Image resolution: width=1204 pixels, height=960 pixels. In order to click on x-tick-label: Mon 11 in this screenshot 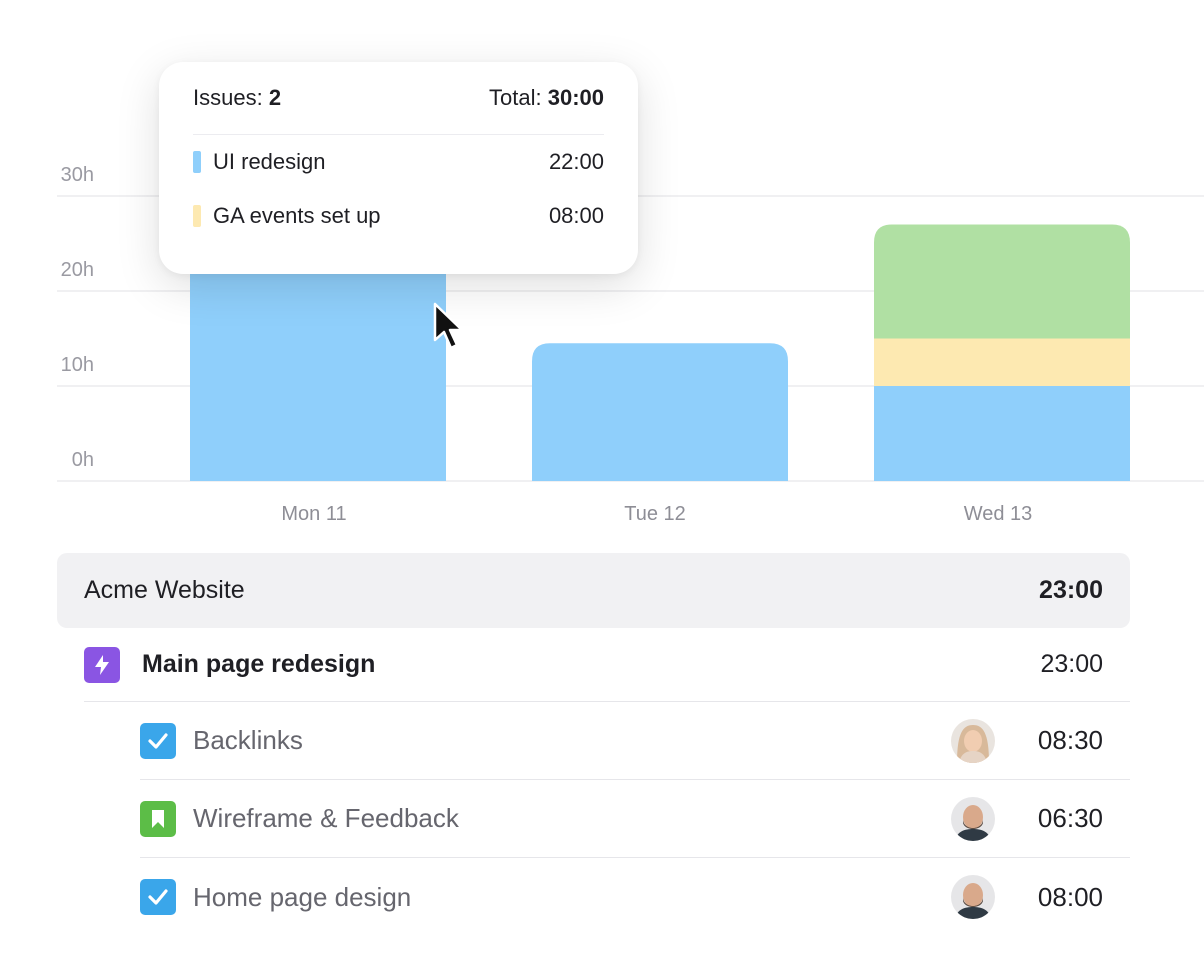, I will do `click(313, 514)`.